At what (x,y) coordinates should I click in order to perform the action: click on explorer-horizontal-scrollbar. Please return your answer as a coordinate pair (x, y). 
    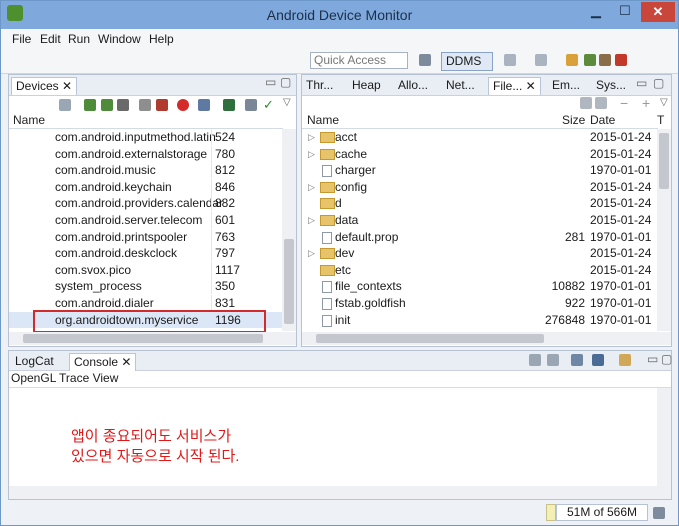
    Looking at the image, I should click on (486, 338).